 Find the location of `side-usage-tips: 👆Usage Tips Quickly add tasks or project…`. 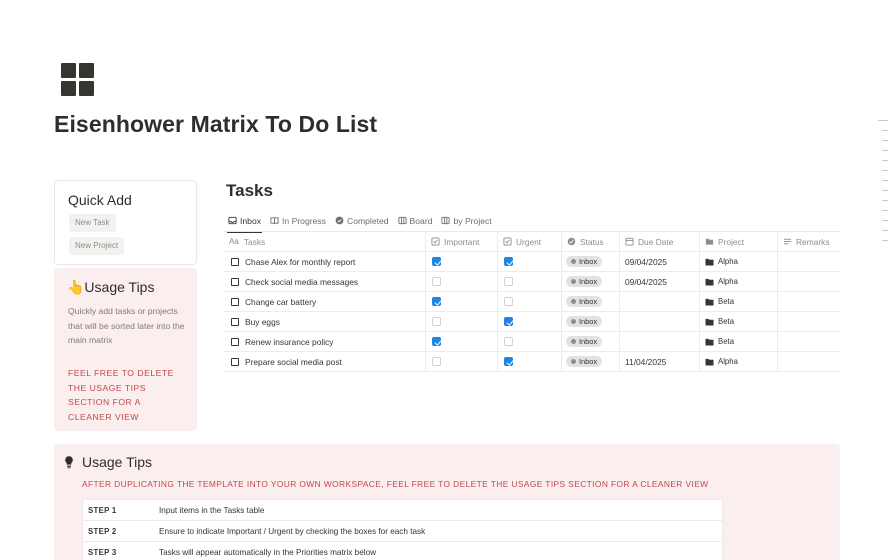

side-usage-tips: 👆Usage Tips Quickly add tasks or project… is located at coordinates (125, 349).